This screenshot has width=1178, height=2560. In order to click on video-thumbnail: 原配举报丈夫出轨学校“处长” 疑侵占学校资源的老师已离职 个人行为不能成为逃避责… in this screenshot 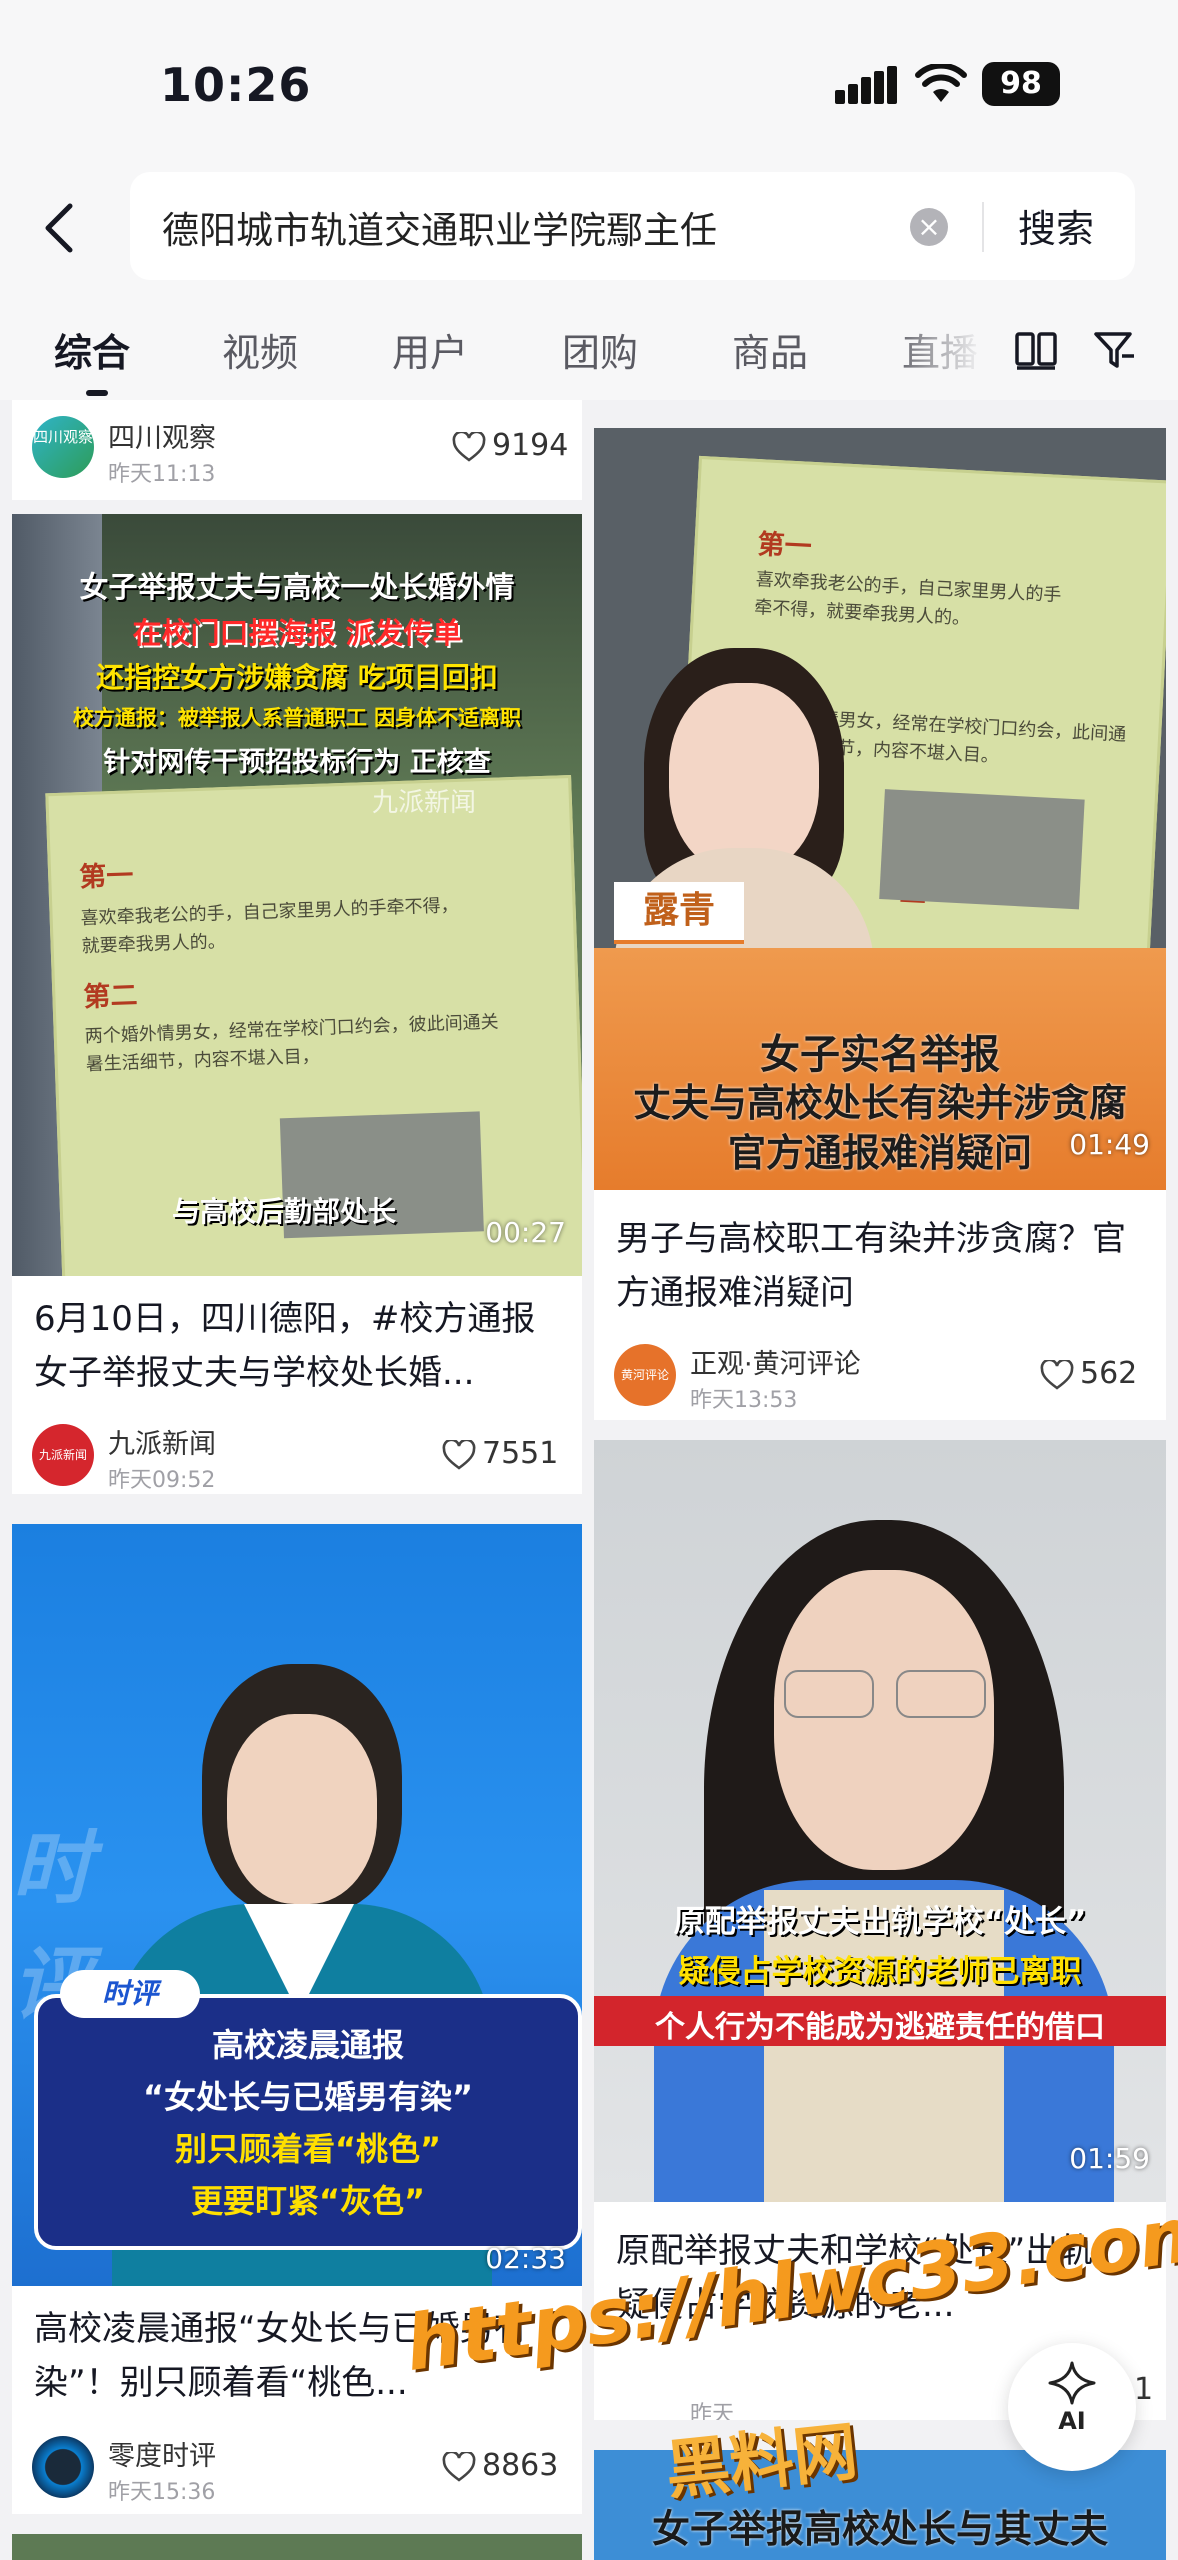, I will do `click(880, 1821)`.